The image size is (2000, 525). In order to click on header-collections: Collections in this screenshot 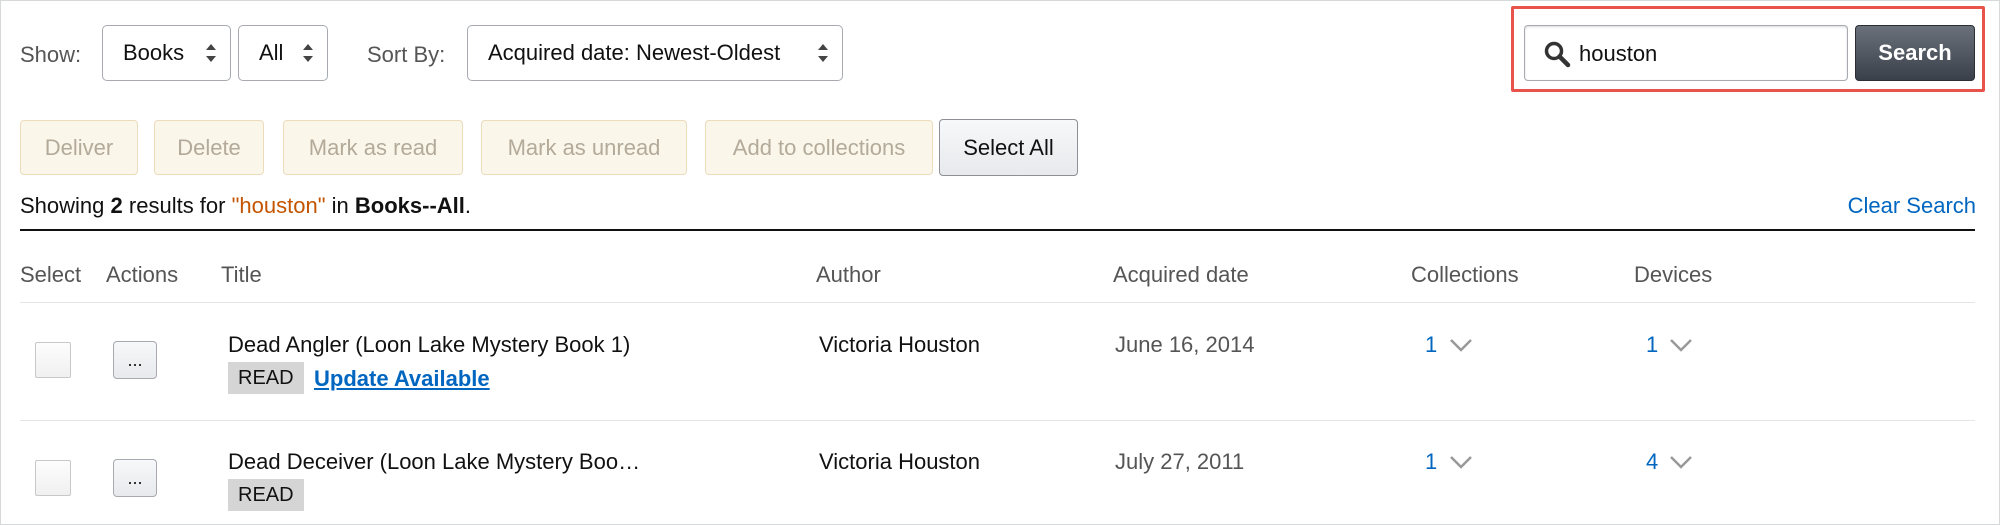, I will do `click(1465, 274)`.